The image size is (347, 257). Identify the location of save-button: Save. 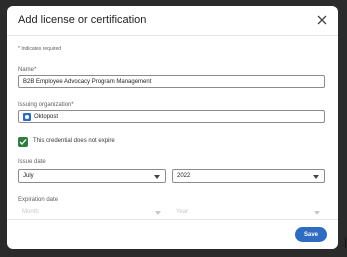
(311, 234).